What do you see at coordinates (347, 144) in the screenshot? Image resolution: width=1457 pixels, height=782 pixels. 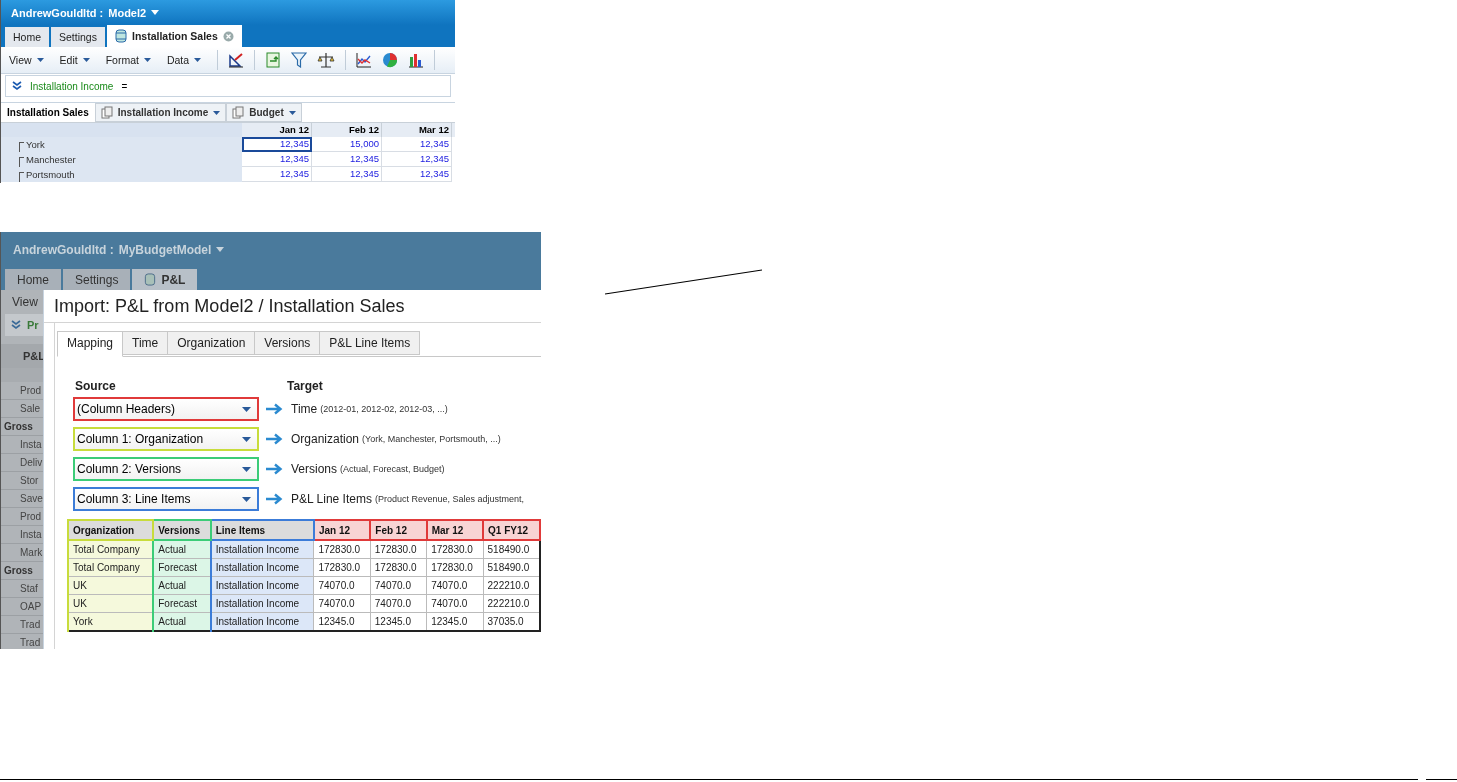 I see `value-cell: 15,000` at bounding box center [347, 144].